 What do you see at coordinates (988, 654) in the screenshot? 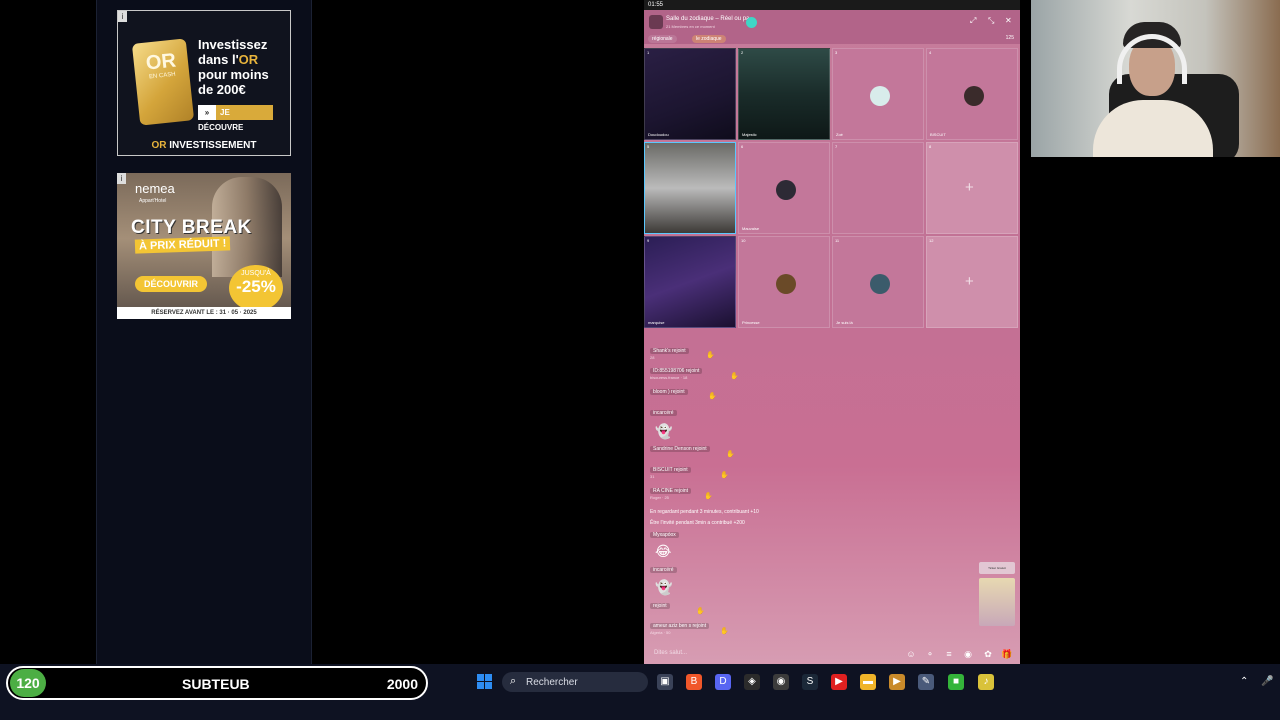
I see `rose-icon: ✿` at bounding box center [988, 654].